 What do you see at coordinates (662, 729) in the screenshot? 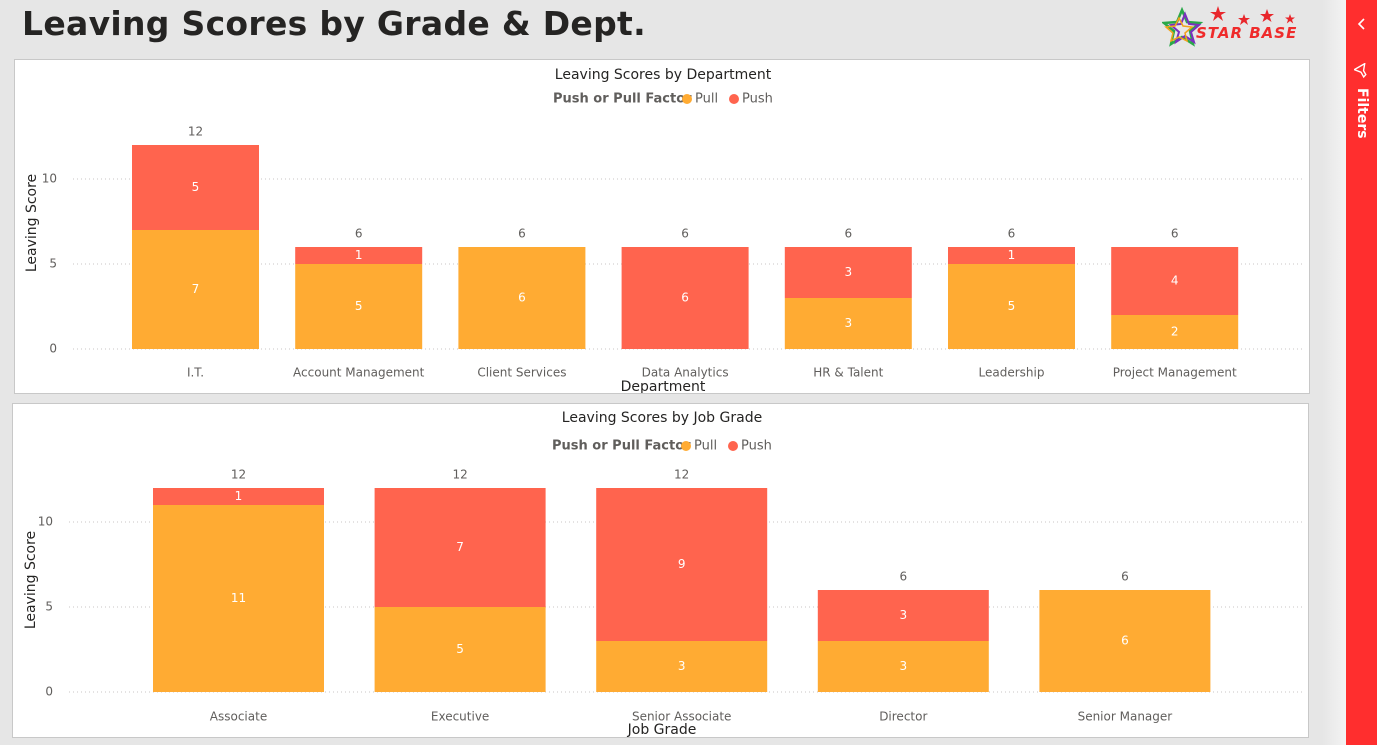
I see `x-axis-title: Job Grade` at bounding box center [662, 729].